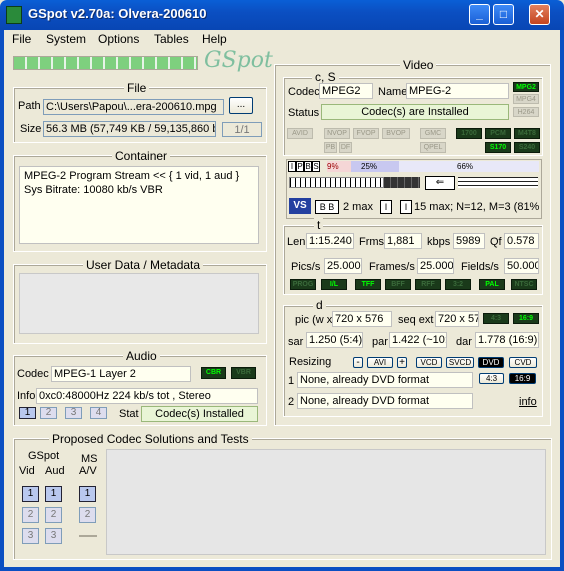 This screenshot has width=564, height=571. I want to click on audio-codec-label: Codec, so click(33, 374).